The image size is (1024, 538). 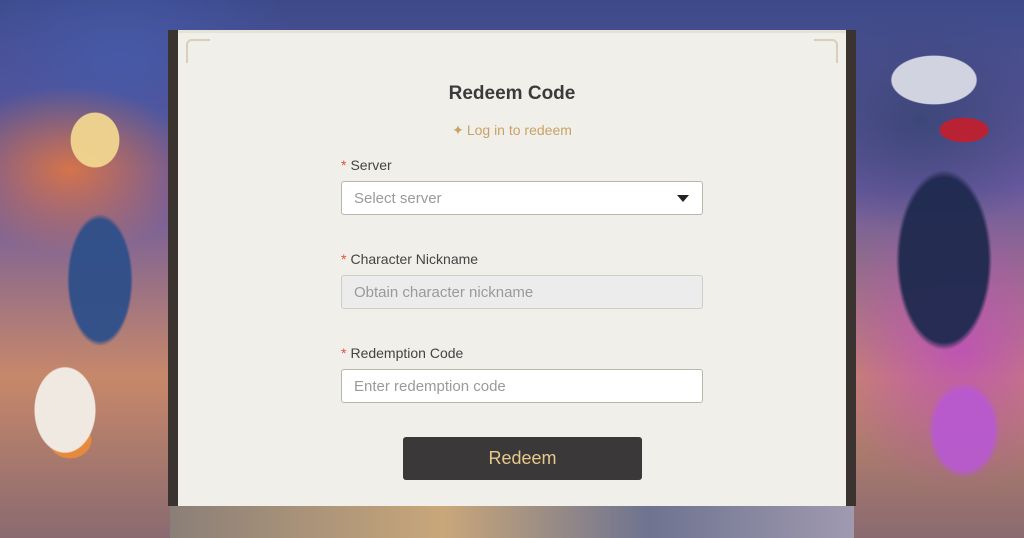 I want to click on code-input, so click(x=522, y=386).